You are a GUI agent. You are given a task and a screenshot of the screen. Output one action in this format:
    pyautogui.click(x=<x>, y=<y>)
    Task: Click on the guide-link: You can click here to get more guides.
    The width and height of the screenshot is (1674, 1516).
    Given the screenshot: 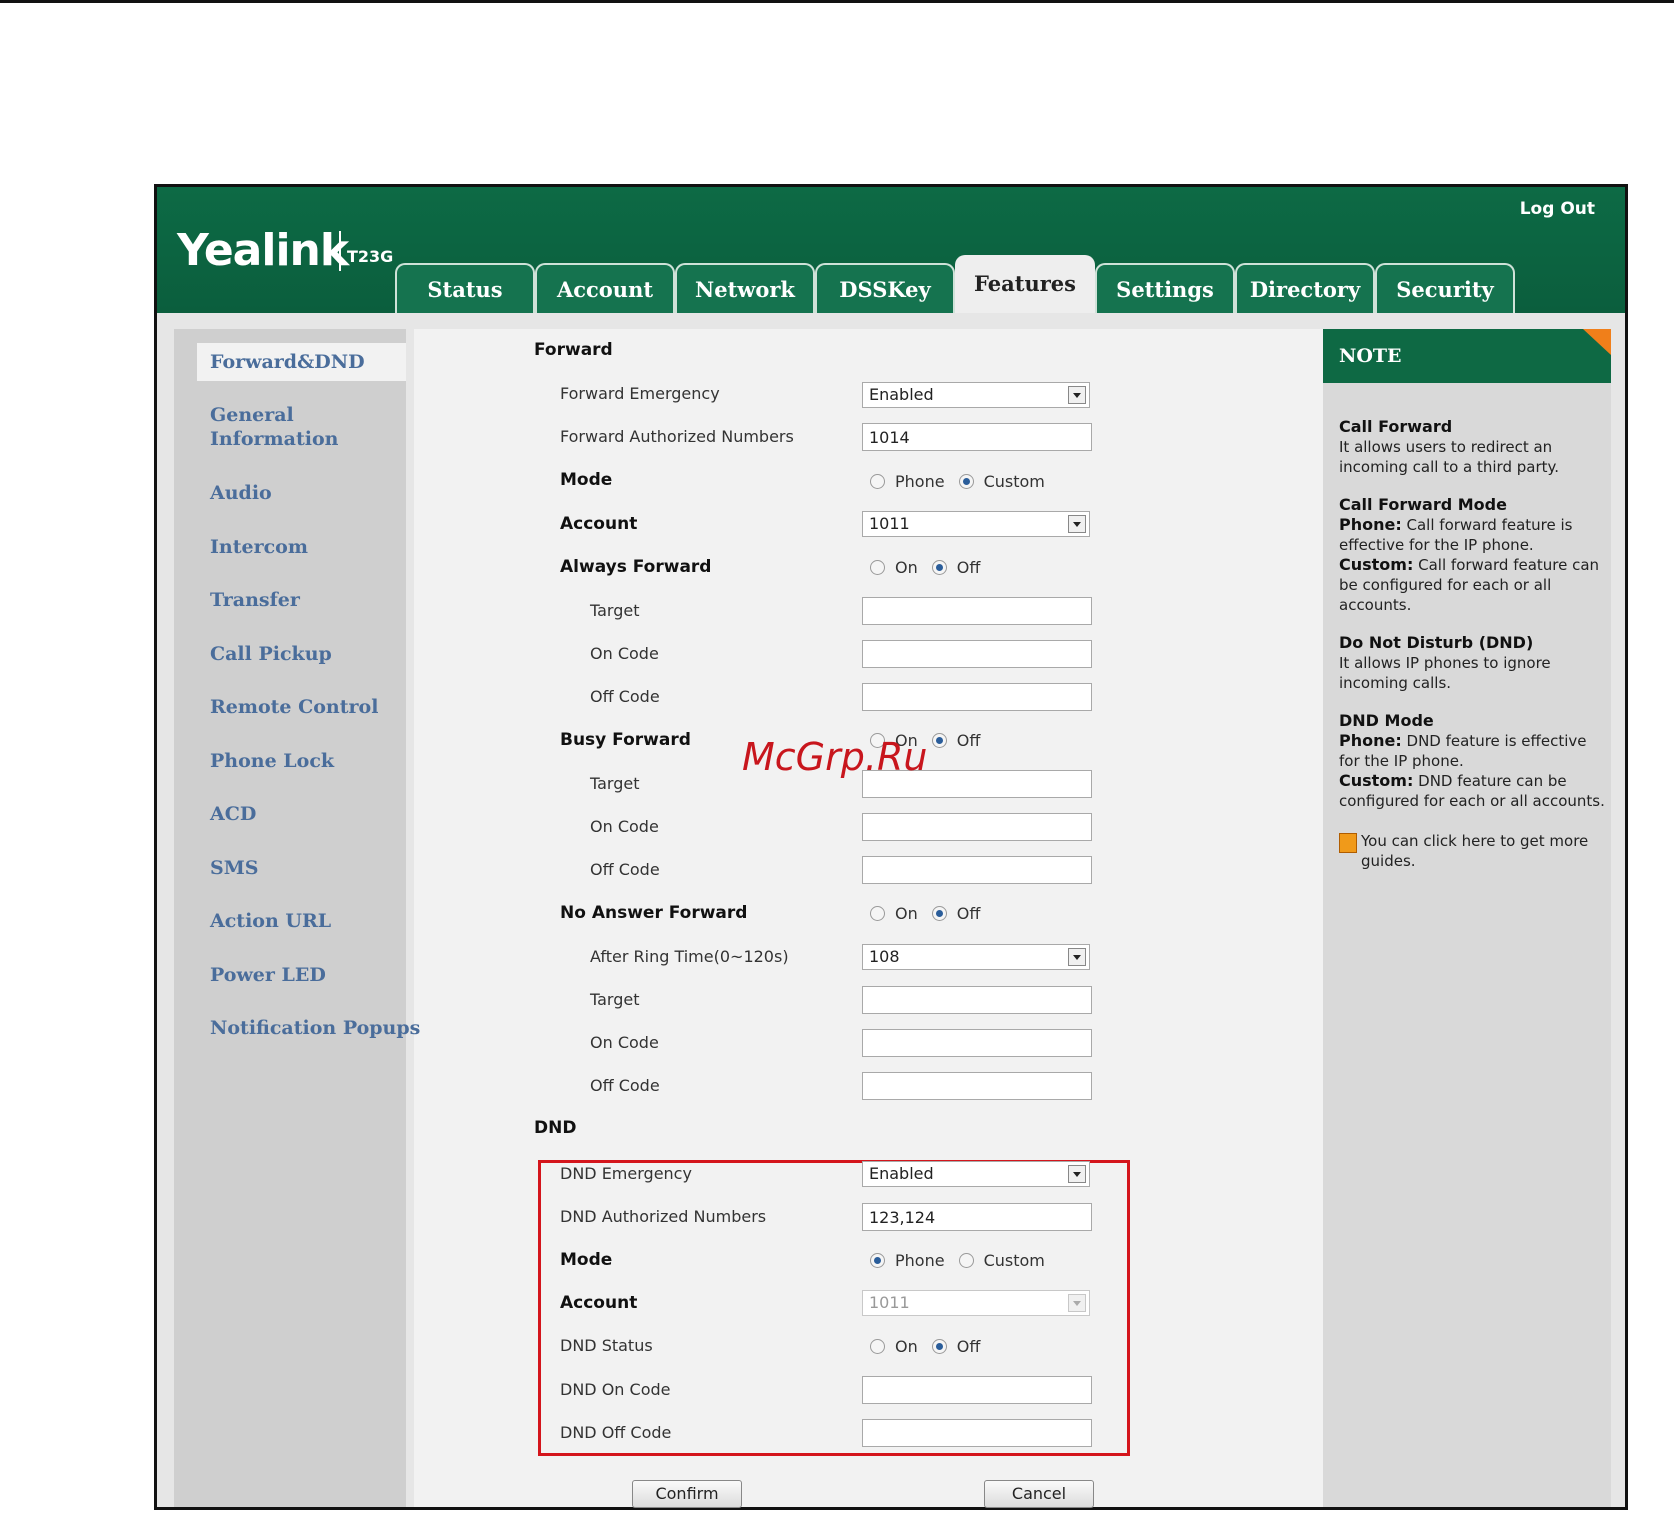 What is the action you would take?
    pyautogui.click(x=1473, y=851)
    